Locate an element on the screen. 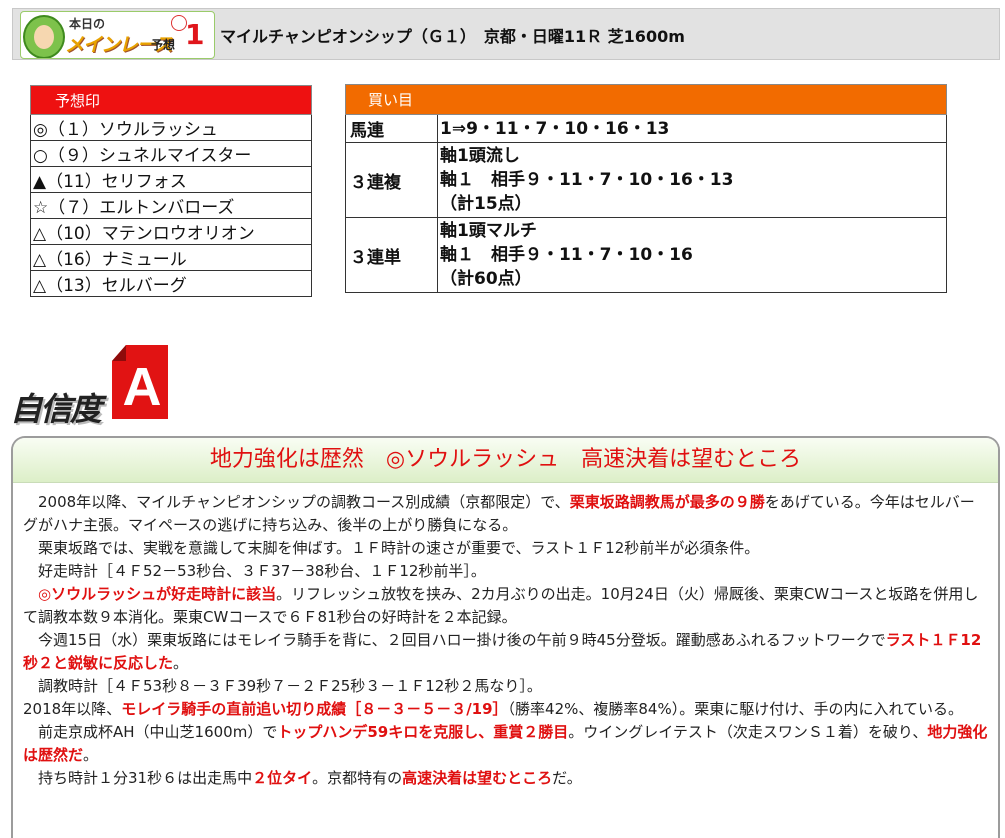  bet-type: ３連複 is located at coordinates (391, 180).